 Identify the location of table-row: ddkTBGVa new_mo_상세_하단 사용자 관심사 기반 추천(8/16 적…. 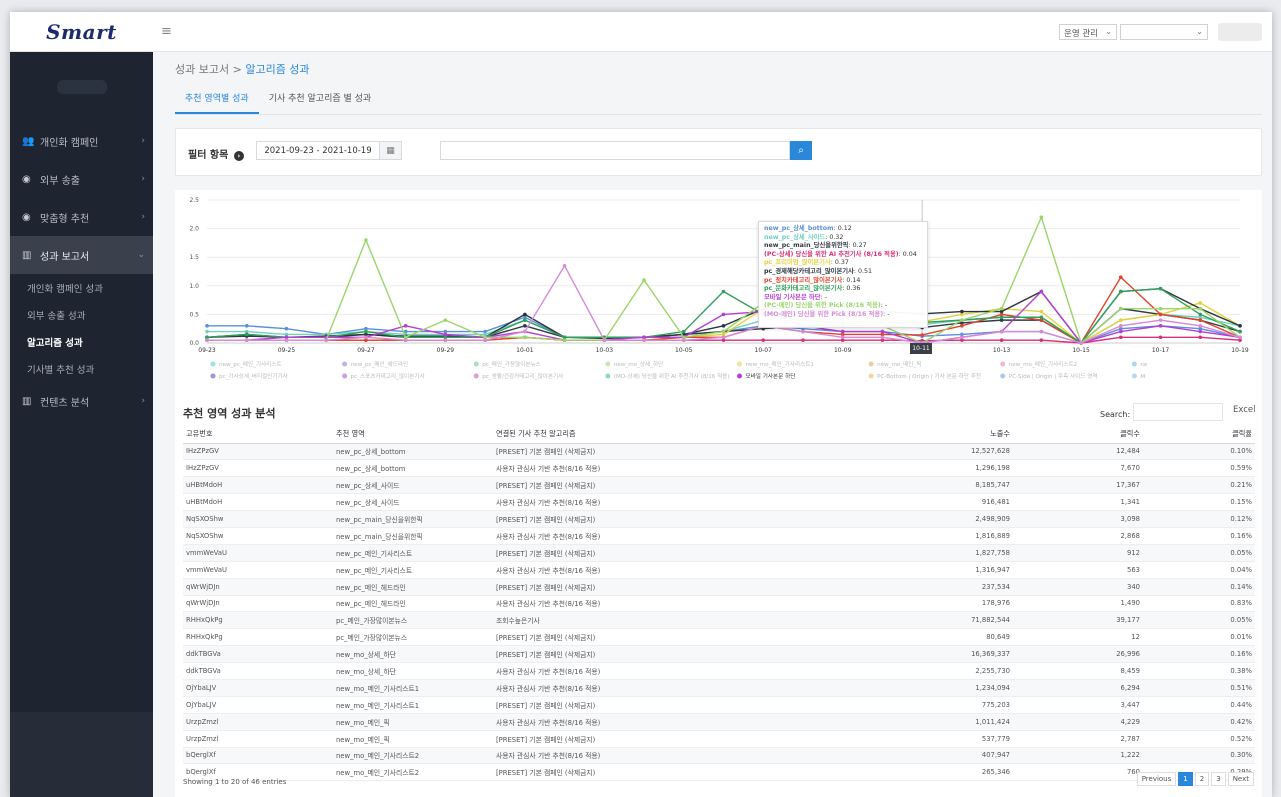
(719, 671).